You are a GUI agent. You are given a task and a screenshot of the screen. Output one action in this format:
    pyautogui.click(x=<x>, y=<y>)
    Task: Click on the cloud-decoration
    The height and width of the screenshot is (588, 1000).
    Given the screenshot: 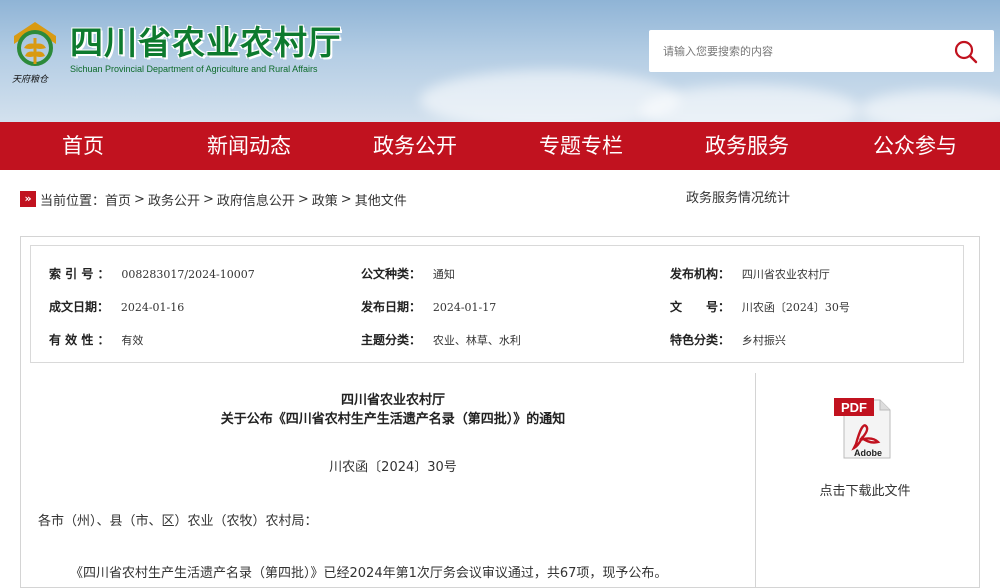 What is the action you would take?
    pyautogui.click(x=930, y=106)
    